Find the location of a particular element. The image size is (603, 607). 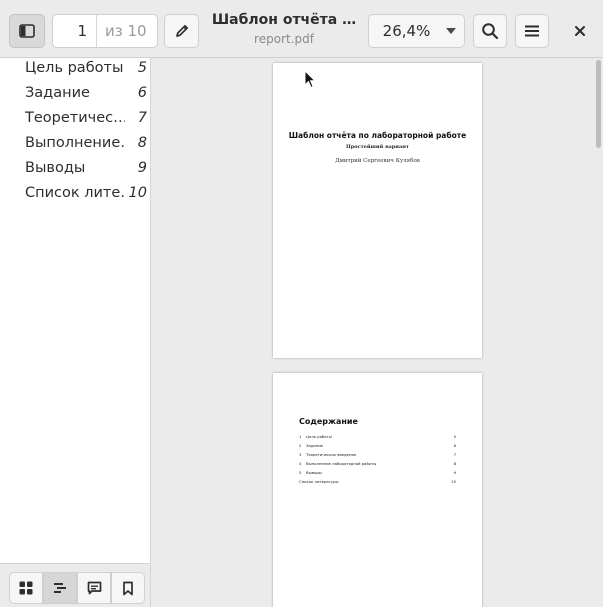

search-icon is located at coordinates (490, 31).